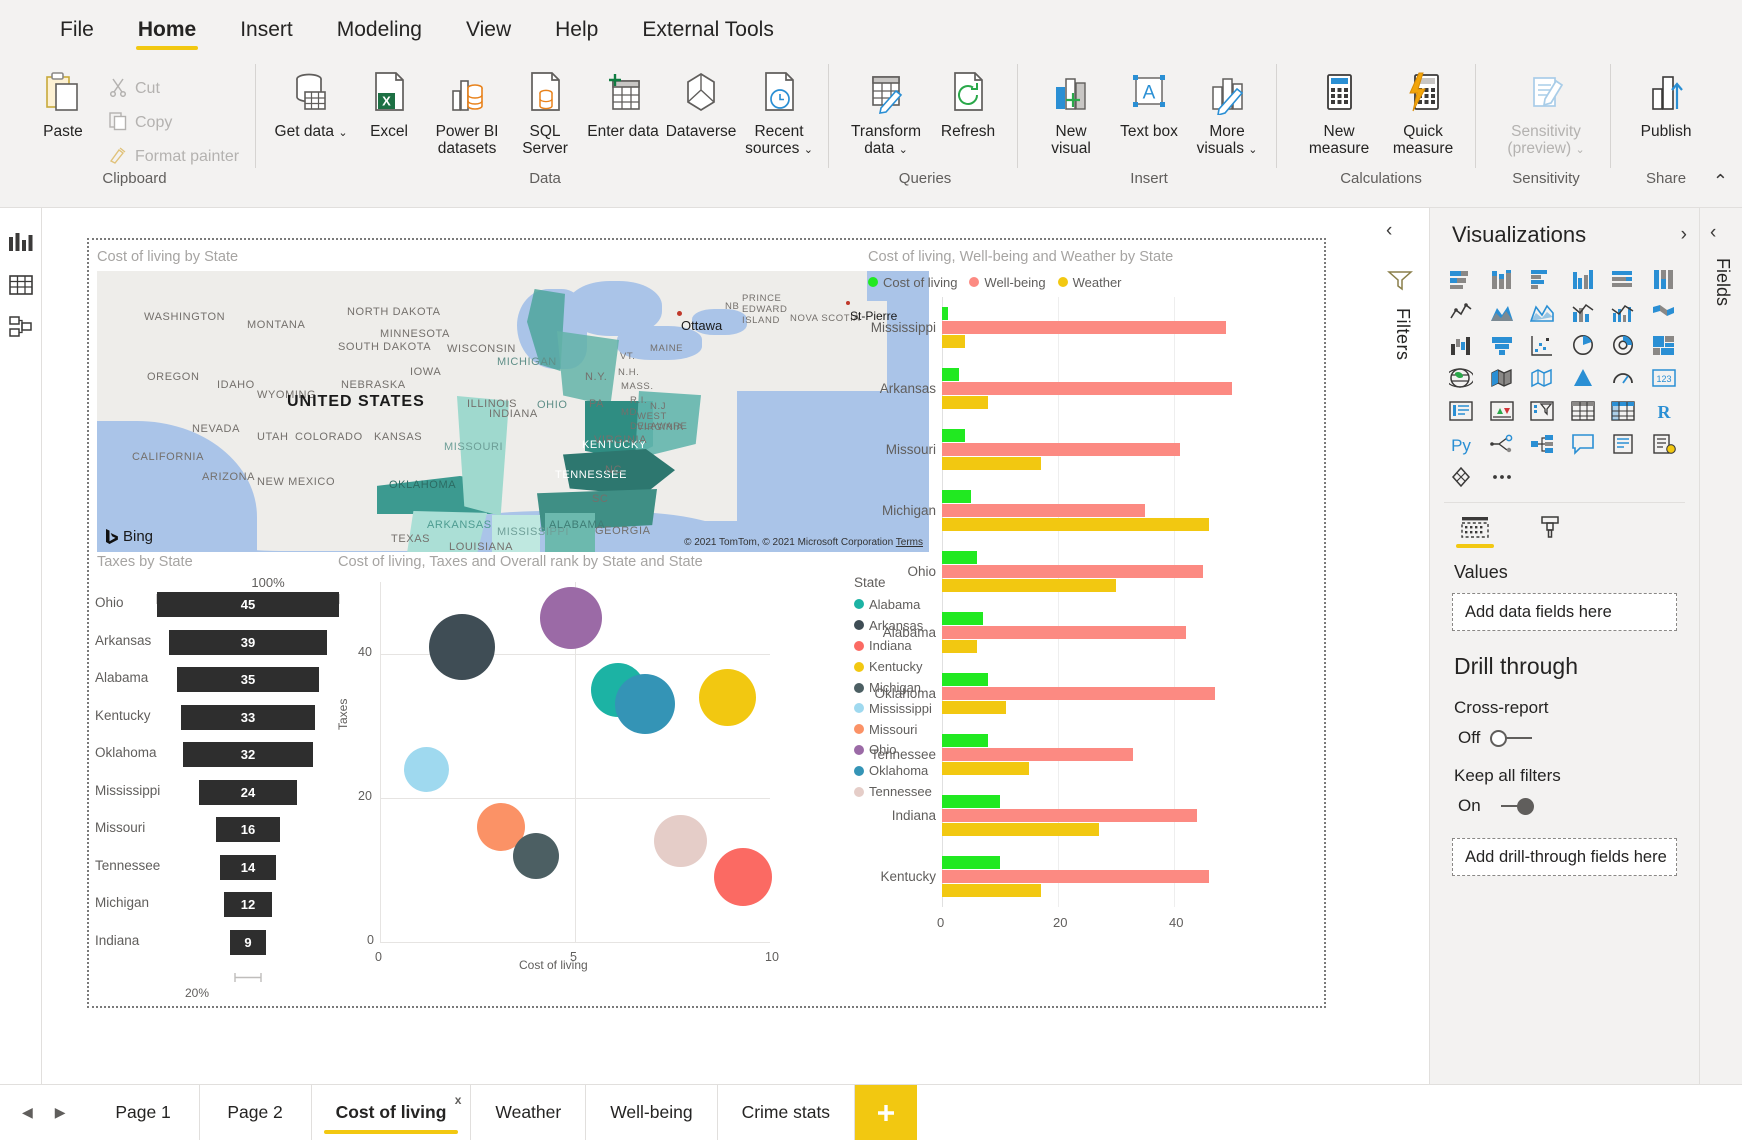 The height and width of the screenshot is (1140, 1742). Describe the element at coordinates (248, 942) in the screenshot. I see `funnel-bar: 9` at that location.